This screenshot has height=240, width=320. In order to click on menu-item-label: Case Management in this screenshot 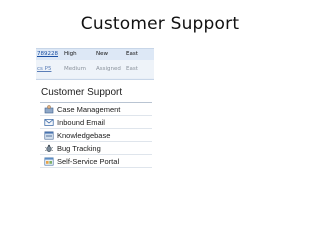, I will do `click(89, 109)`.